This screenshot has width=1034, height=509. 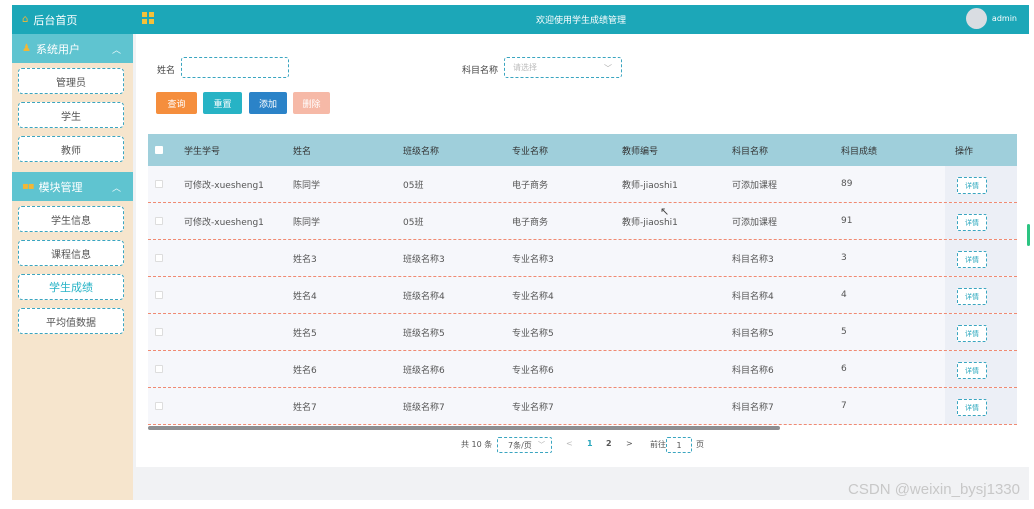 What do you see at coordinates (55, 20) in the screenshot?
I see `sidebar-home-label: 后台首页` at bounding box center [55, 20].